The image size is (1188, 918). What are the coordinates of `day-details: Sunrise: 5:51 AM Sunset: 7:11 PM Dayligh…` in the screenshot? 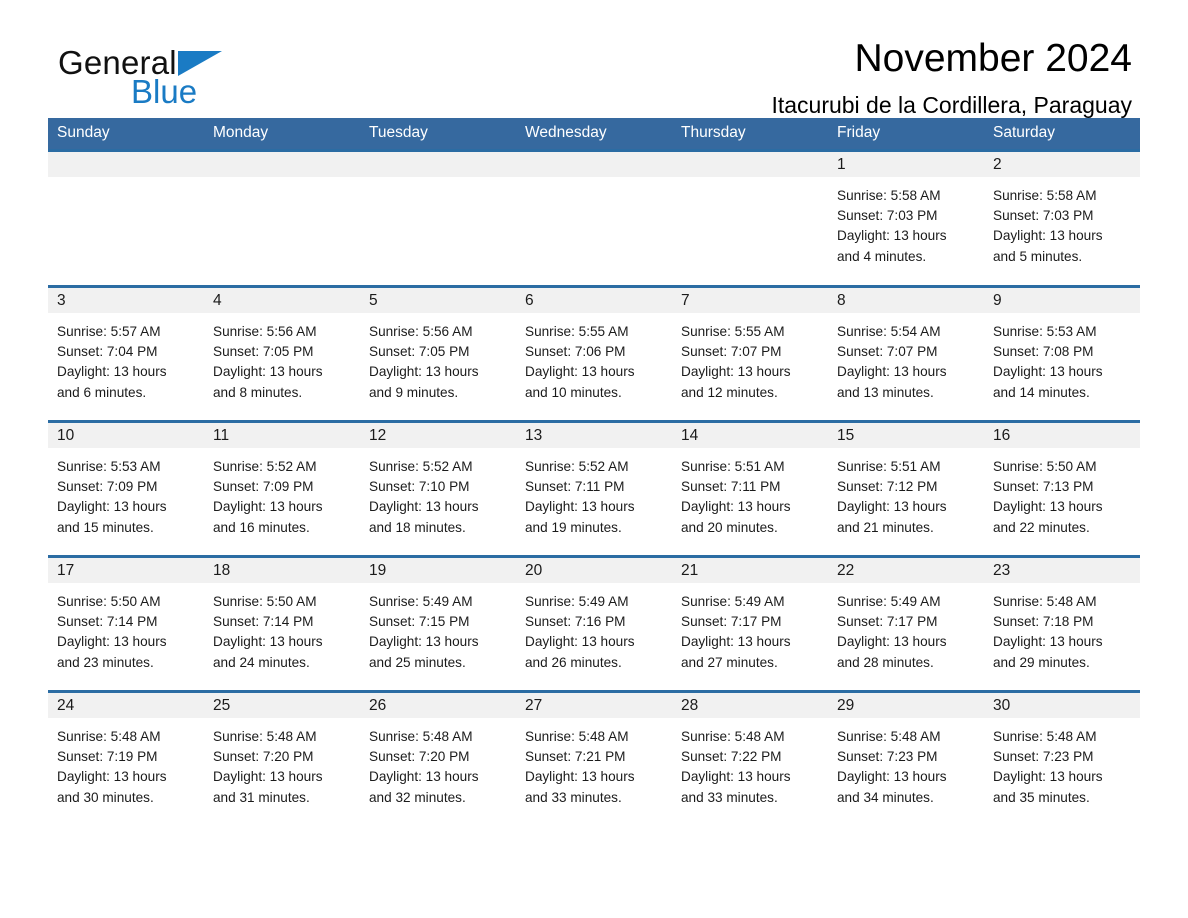 It's located at (750, 493).